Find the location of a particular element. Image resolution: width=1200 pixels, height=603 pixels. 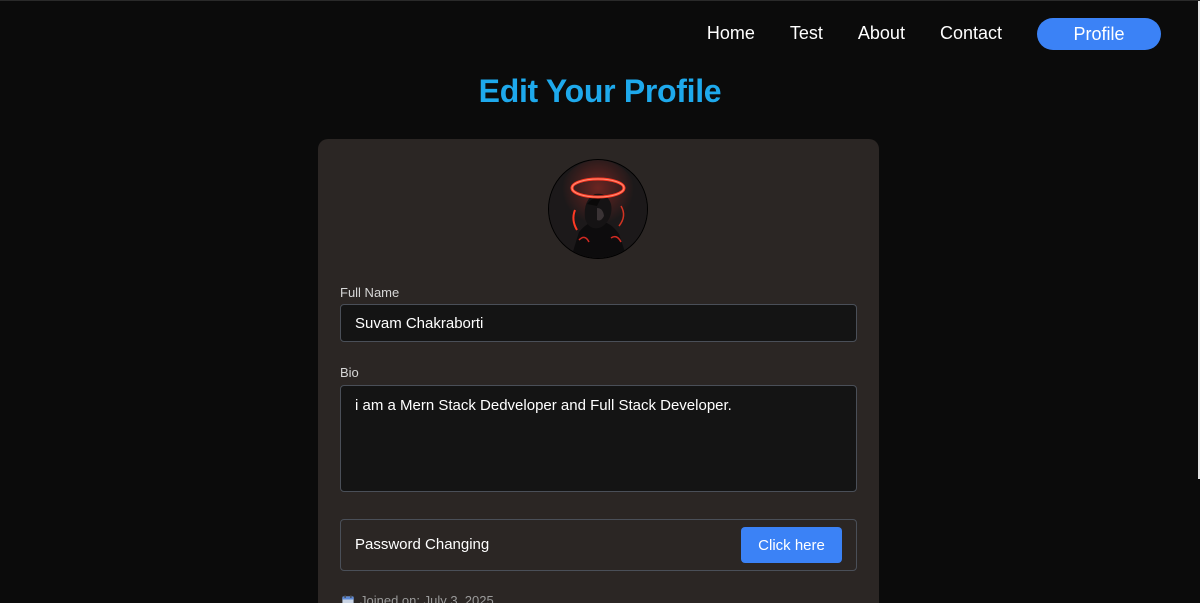

nav-test-link: Test is located at coordinates (806, 33).